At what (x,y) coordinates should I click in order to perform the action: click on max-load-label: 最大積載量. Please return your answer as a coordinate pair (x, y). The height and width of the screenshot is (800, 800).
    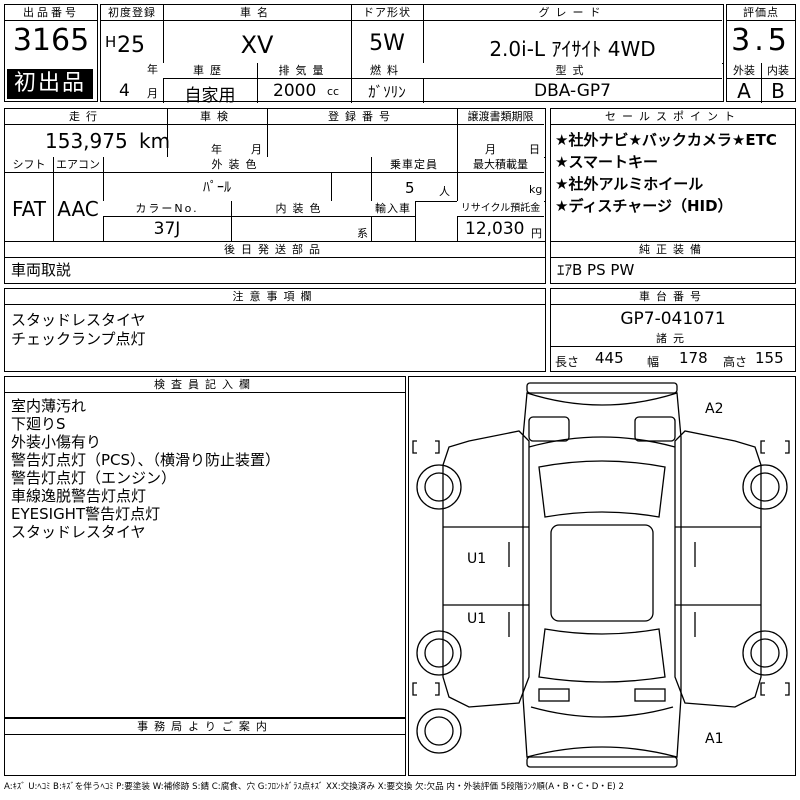
    Looking at the image, I should click on (500, 165).